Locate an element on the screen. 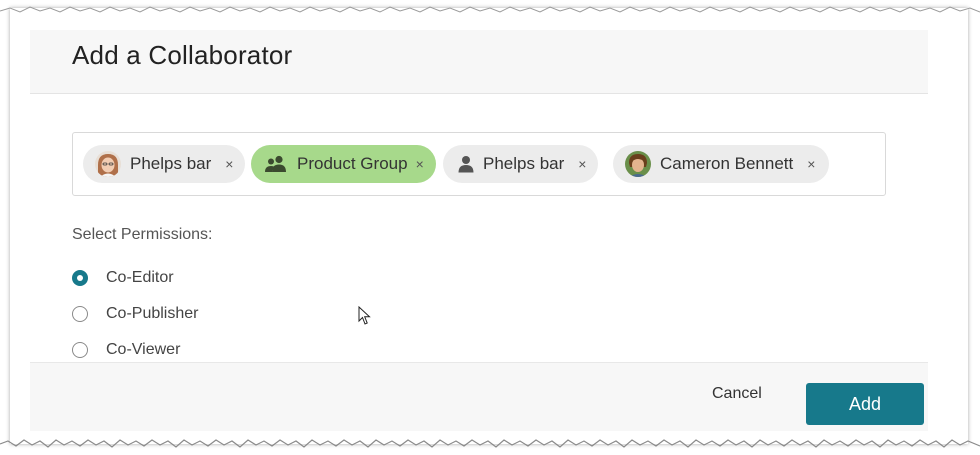 This screenshot has width=980, height=455. permission-option-co-editor: Co-Editor is located at coordinates (123, 278).